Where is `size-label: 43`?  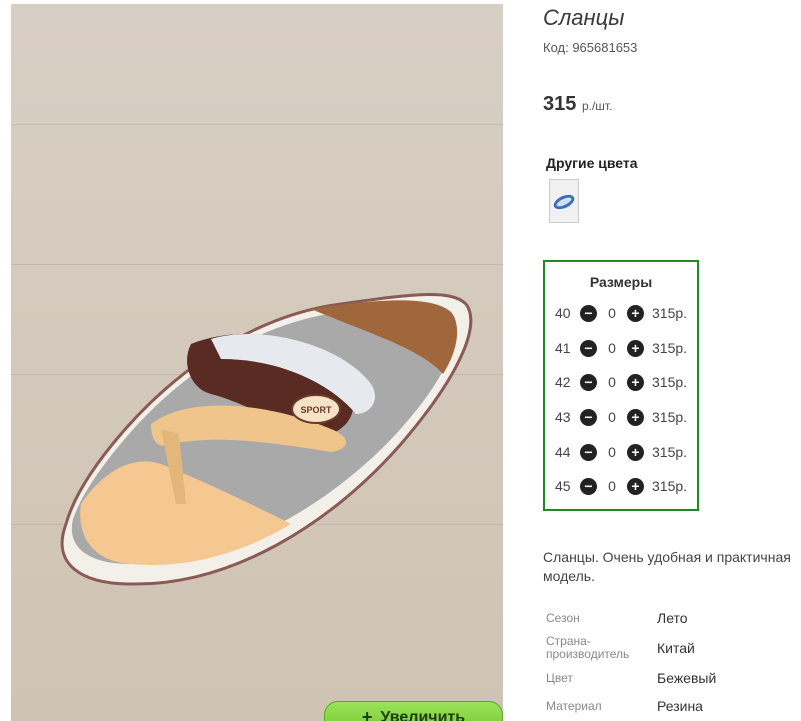
size-label: 43 is located at coordinates (563, 417).